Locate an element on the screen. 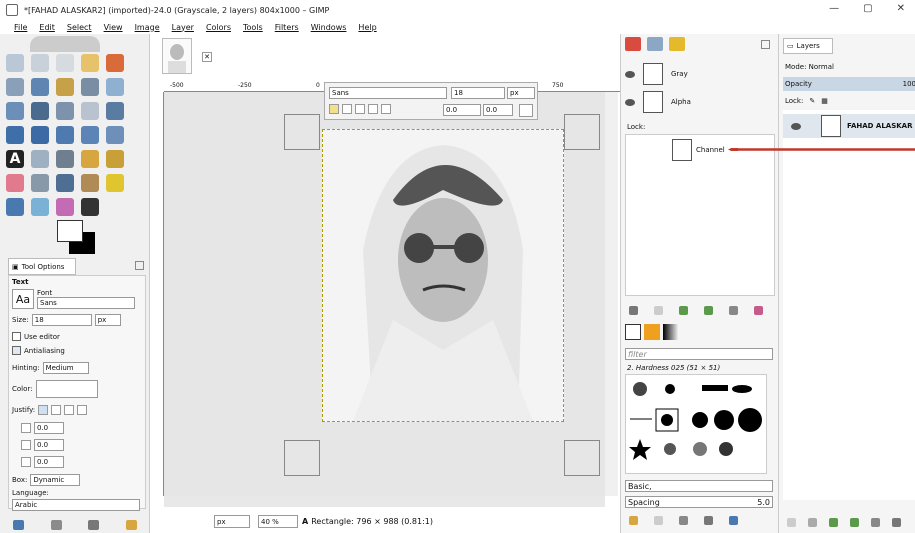 Image resolution: width=915 pixels, height=533 pixels. color-swatch-button is located at coordinates (66, 389).